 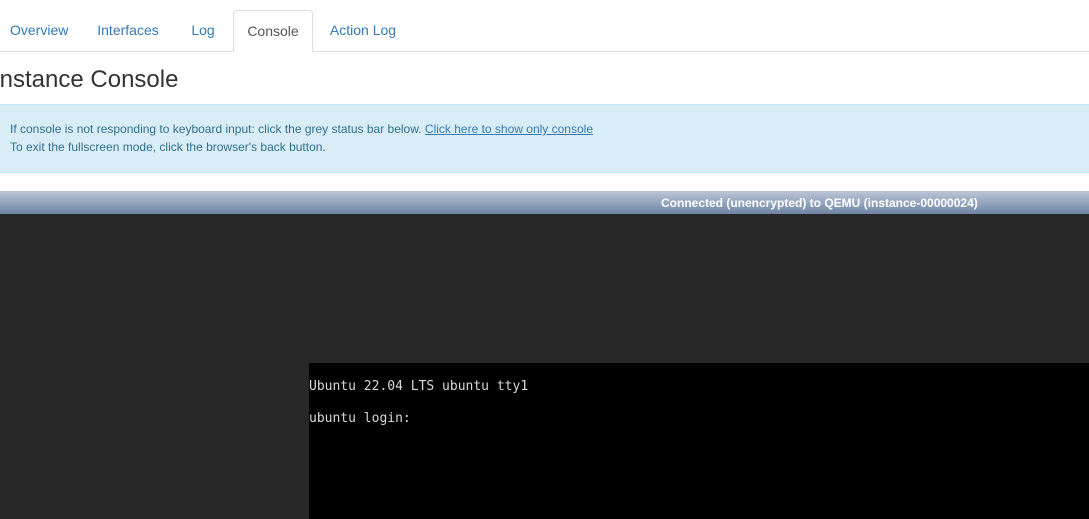 What do you see at coordinates (128, 31) in the screenshot?
I see `tab-interfaces: Interfaces` at bounding box center [128, 31].